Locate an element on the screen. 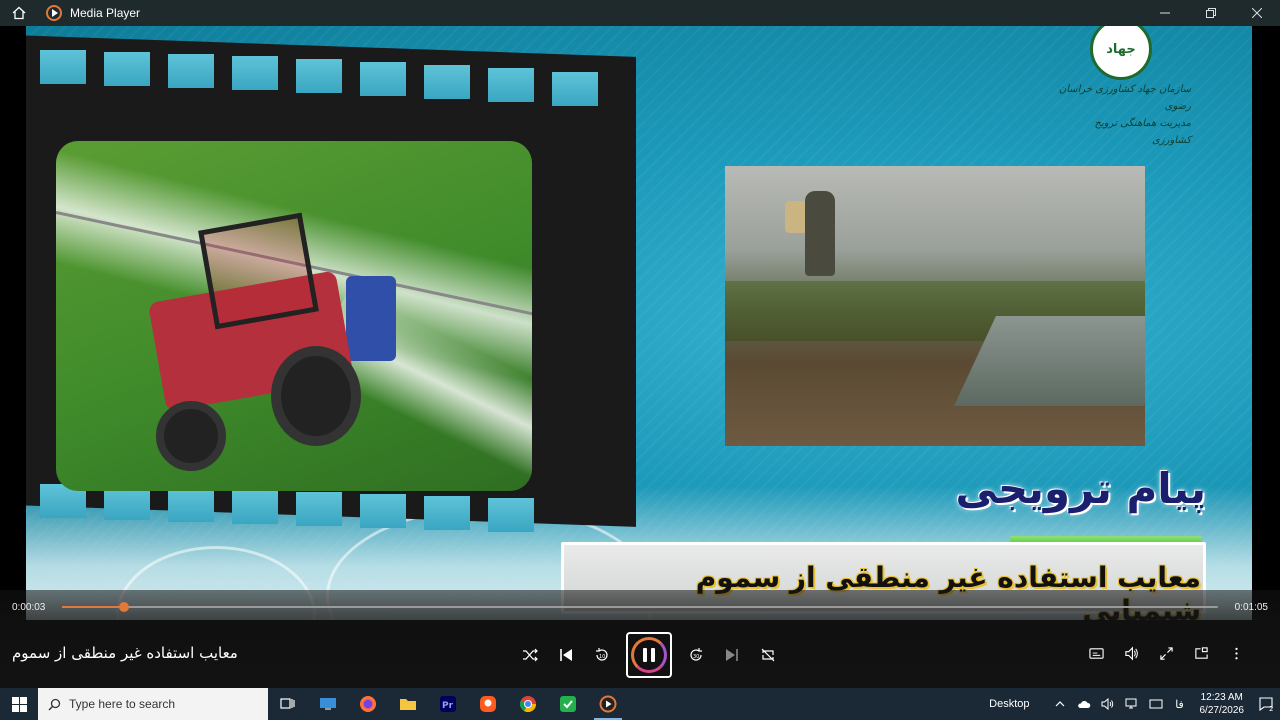 This screenshot has height=720, width=1280. next-icon is located at coordinates (732, 655).